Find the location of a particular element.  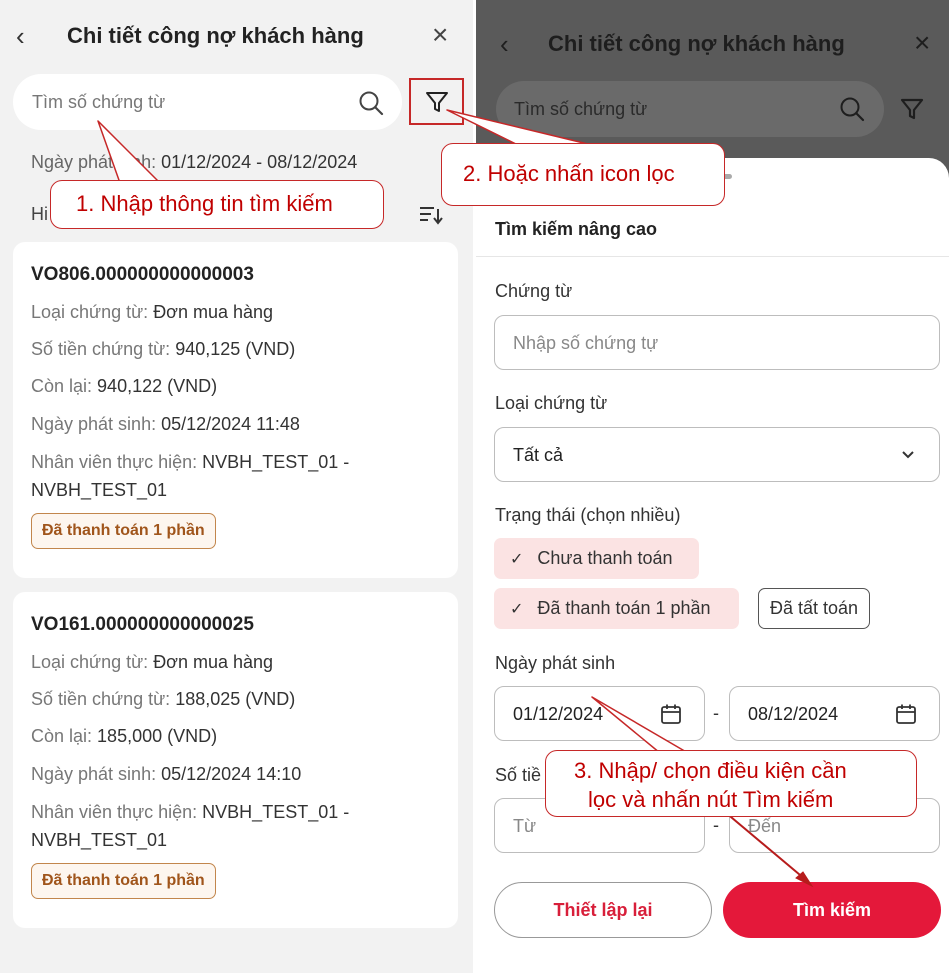

date-to-field: 08/12/2024 is located at coordinates (834, 713).